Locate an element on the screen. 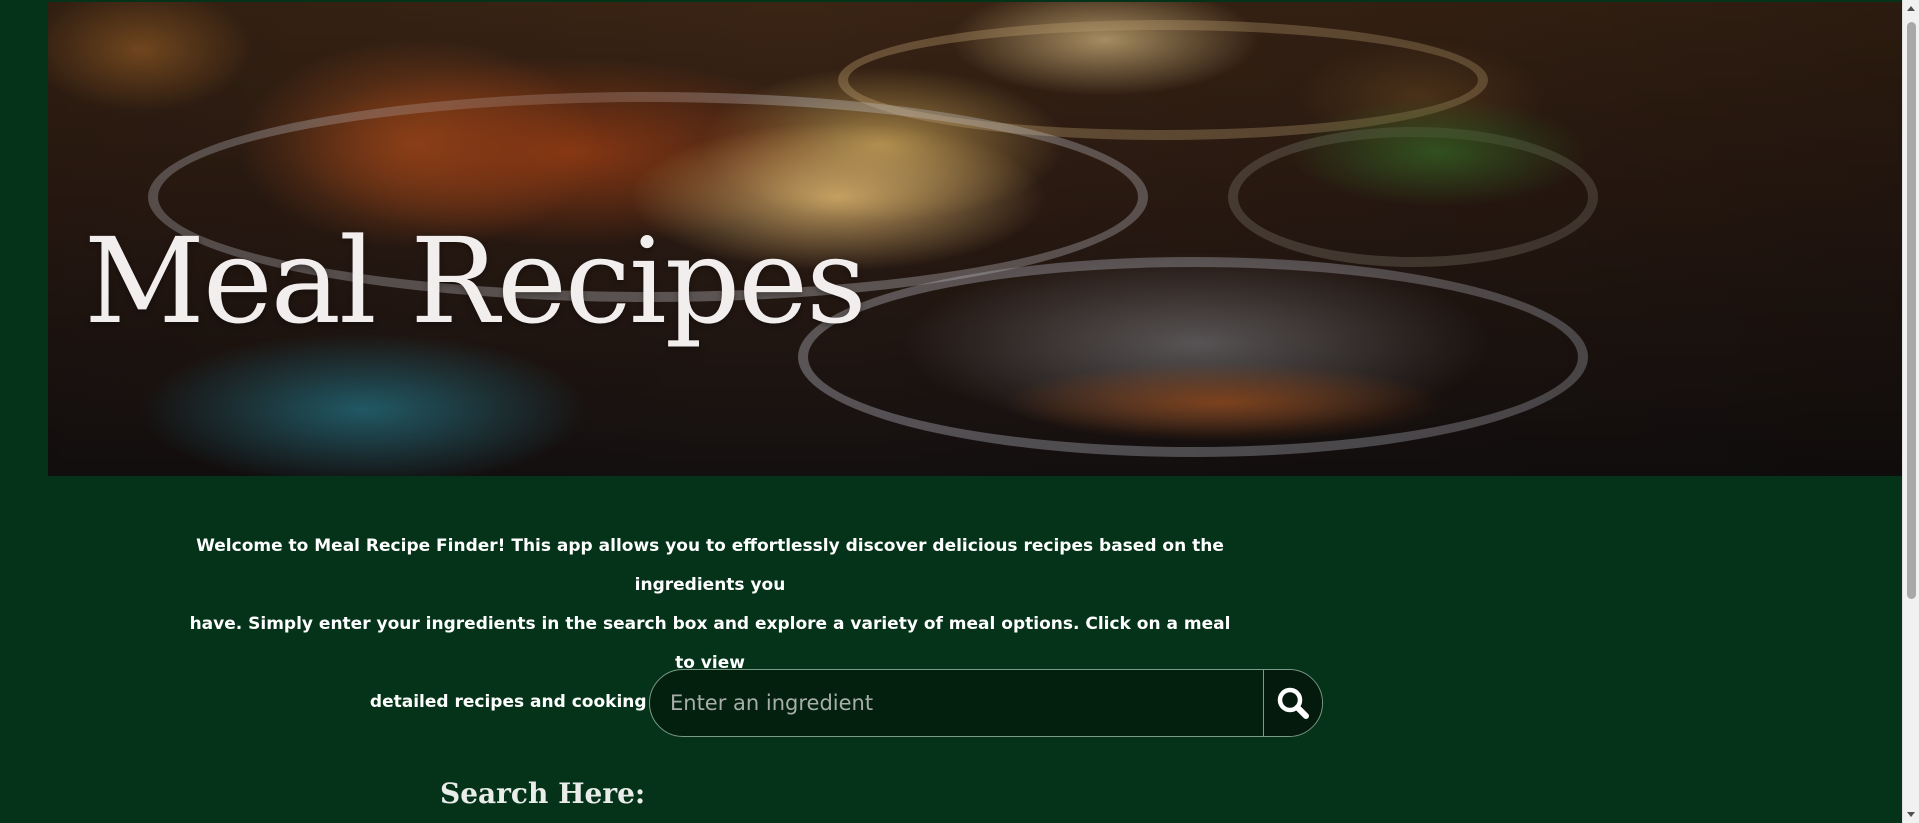  scroll-up-icon is located at coordinates (1911, 8).